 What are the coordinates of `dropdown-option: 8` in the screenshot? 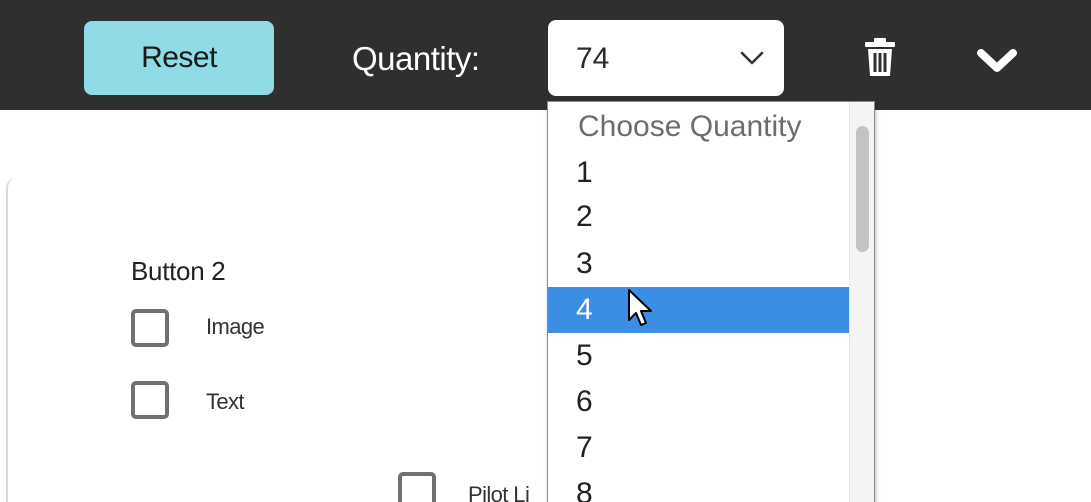 It's located at (699, 486).